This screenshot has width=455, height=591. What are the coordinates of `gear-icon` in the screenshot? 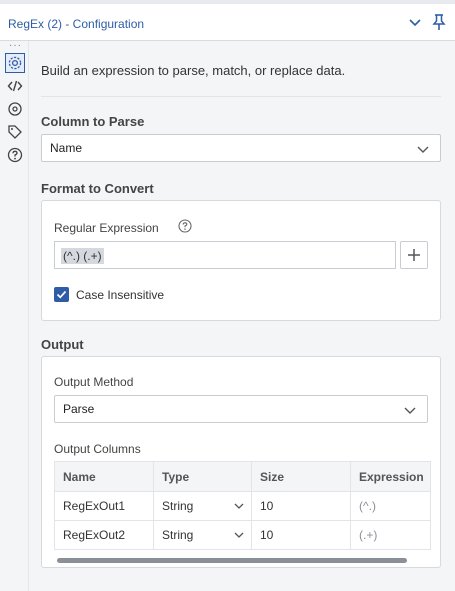 It's located at (15, 63).